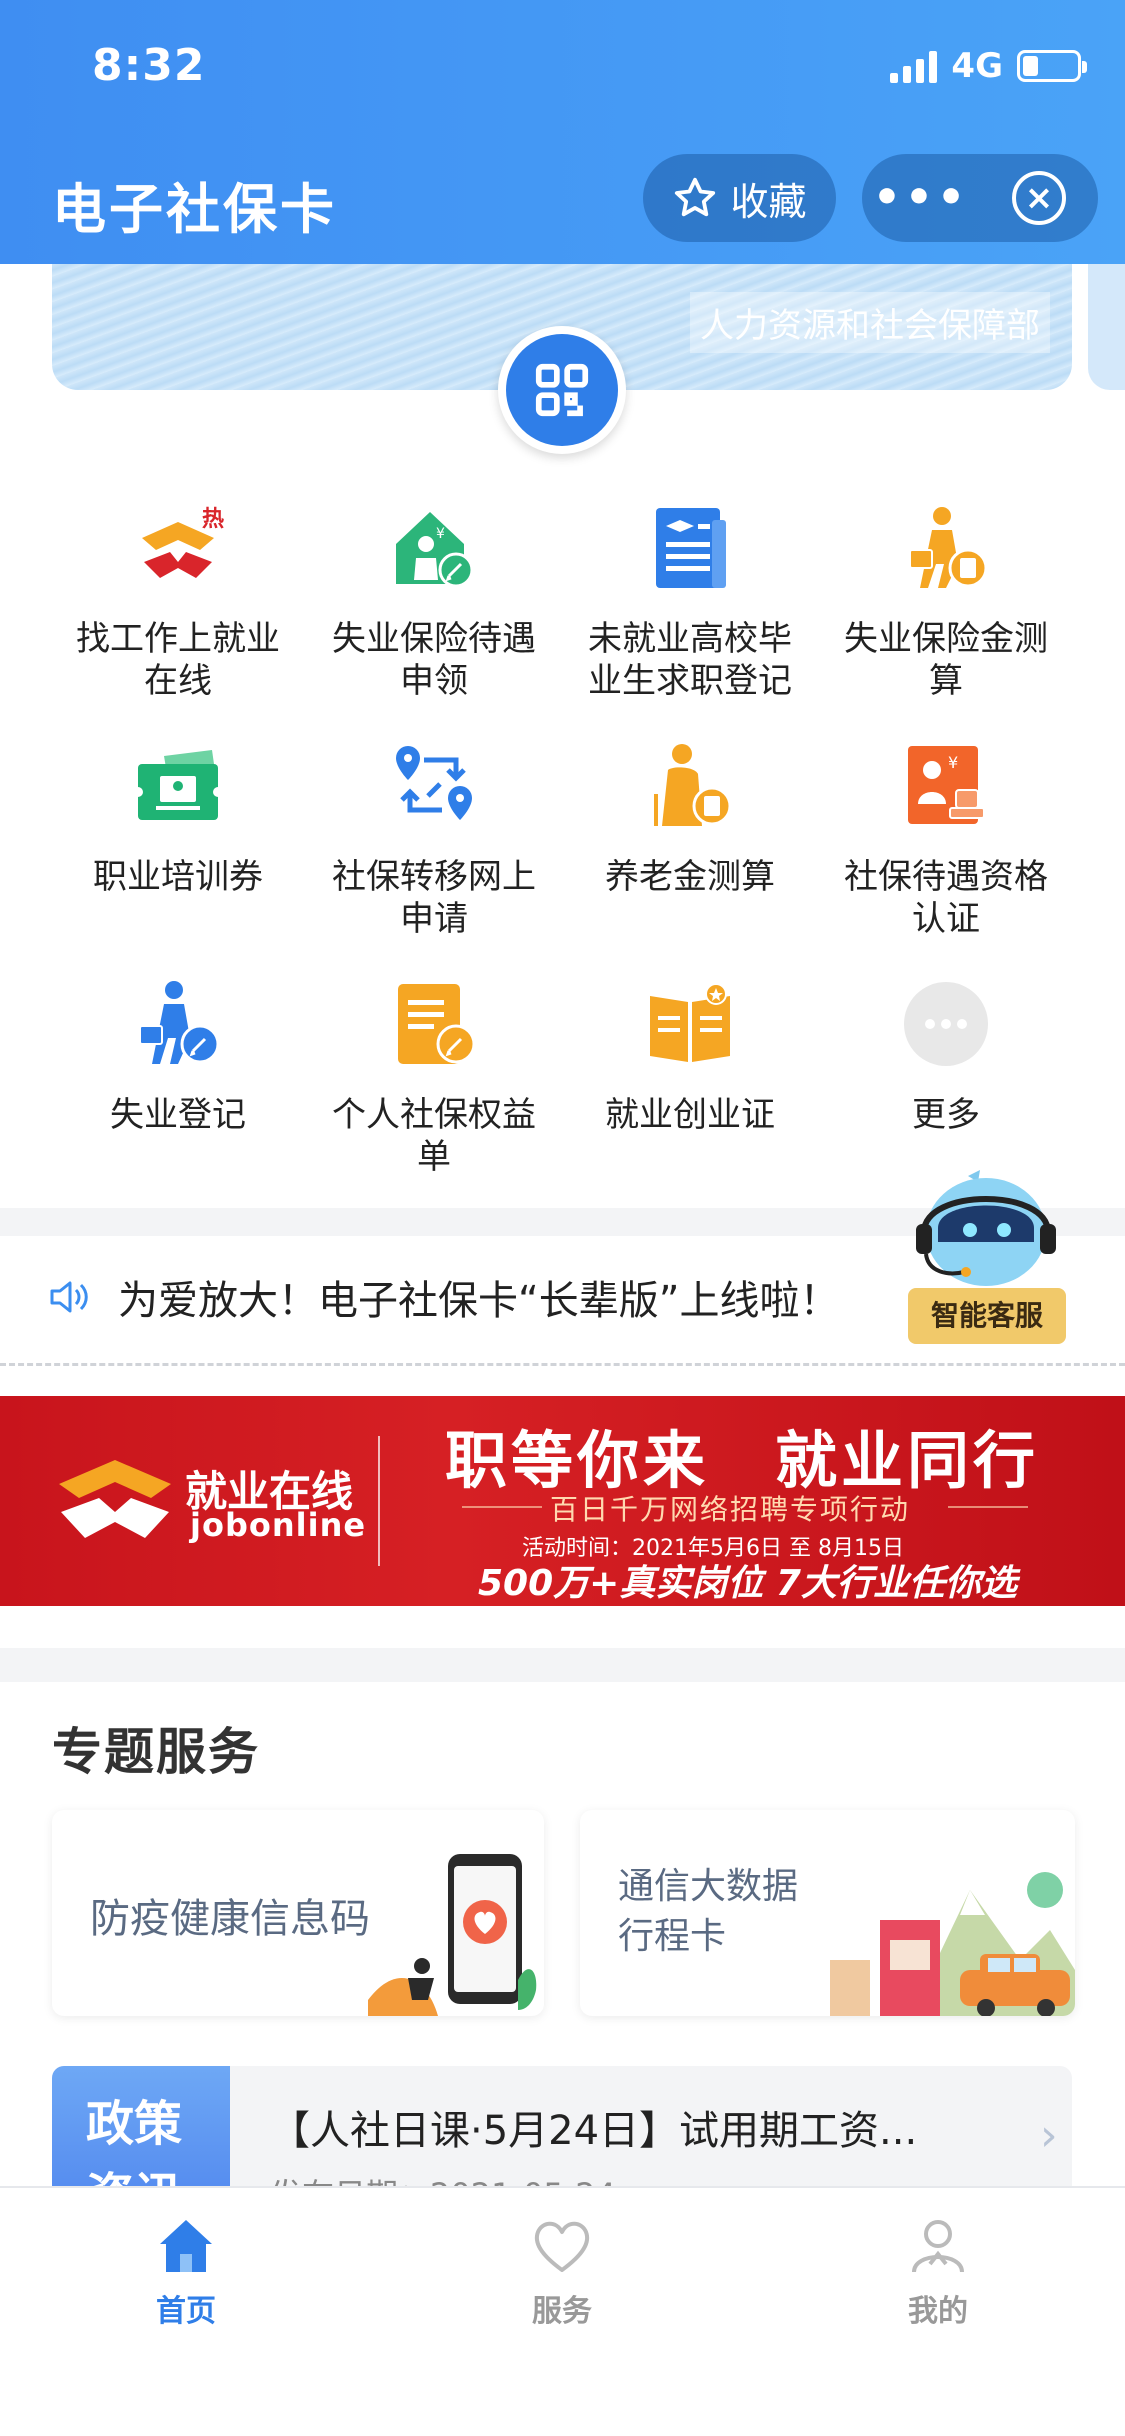 Image resolution: width=1125 pixels, height=2436 pixels. Describe the element at coordinates (213, 519) in the screenshot. I see `svg-text: 热` at that location.